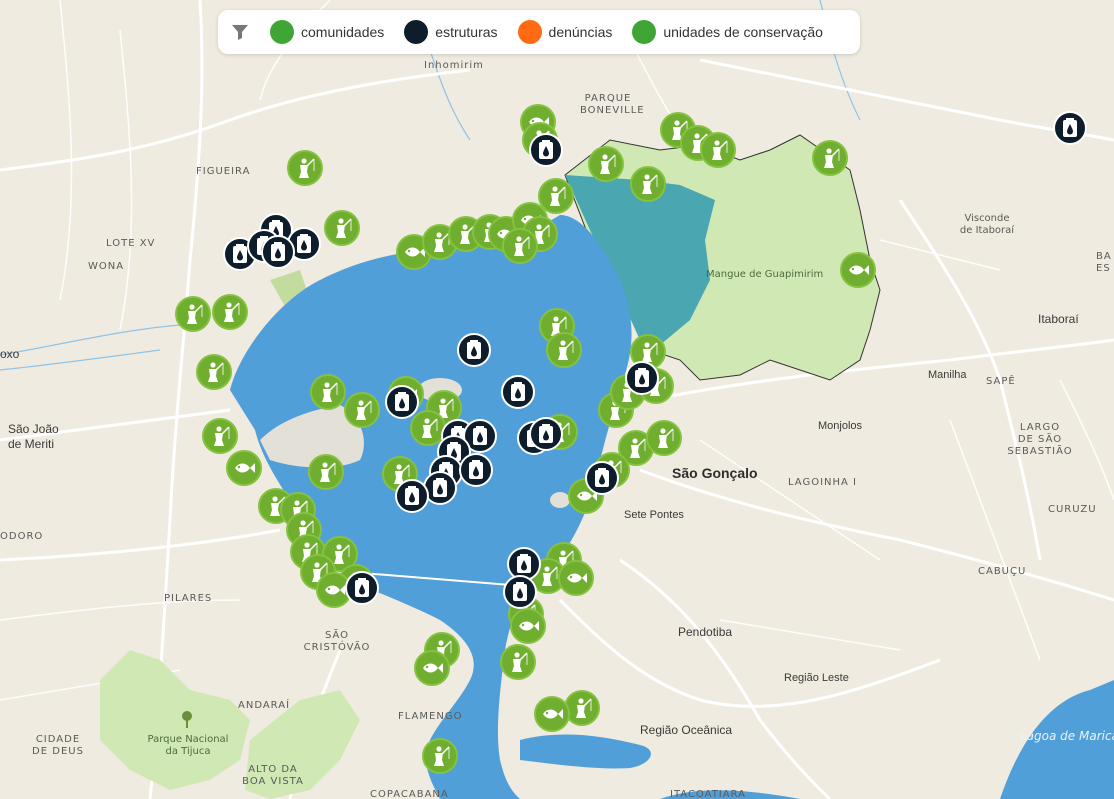 Image resolution: width=1114 pixels, height=799 pixels. Describe the element at coordinates (106, 266) in the screenshot. I see `label-text: WONA` at that location.